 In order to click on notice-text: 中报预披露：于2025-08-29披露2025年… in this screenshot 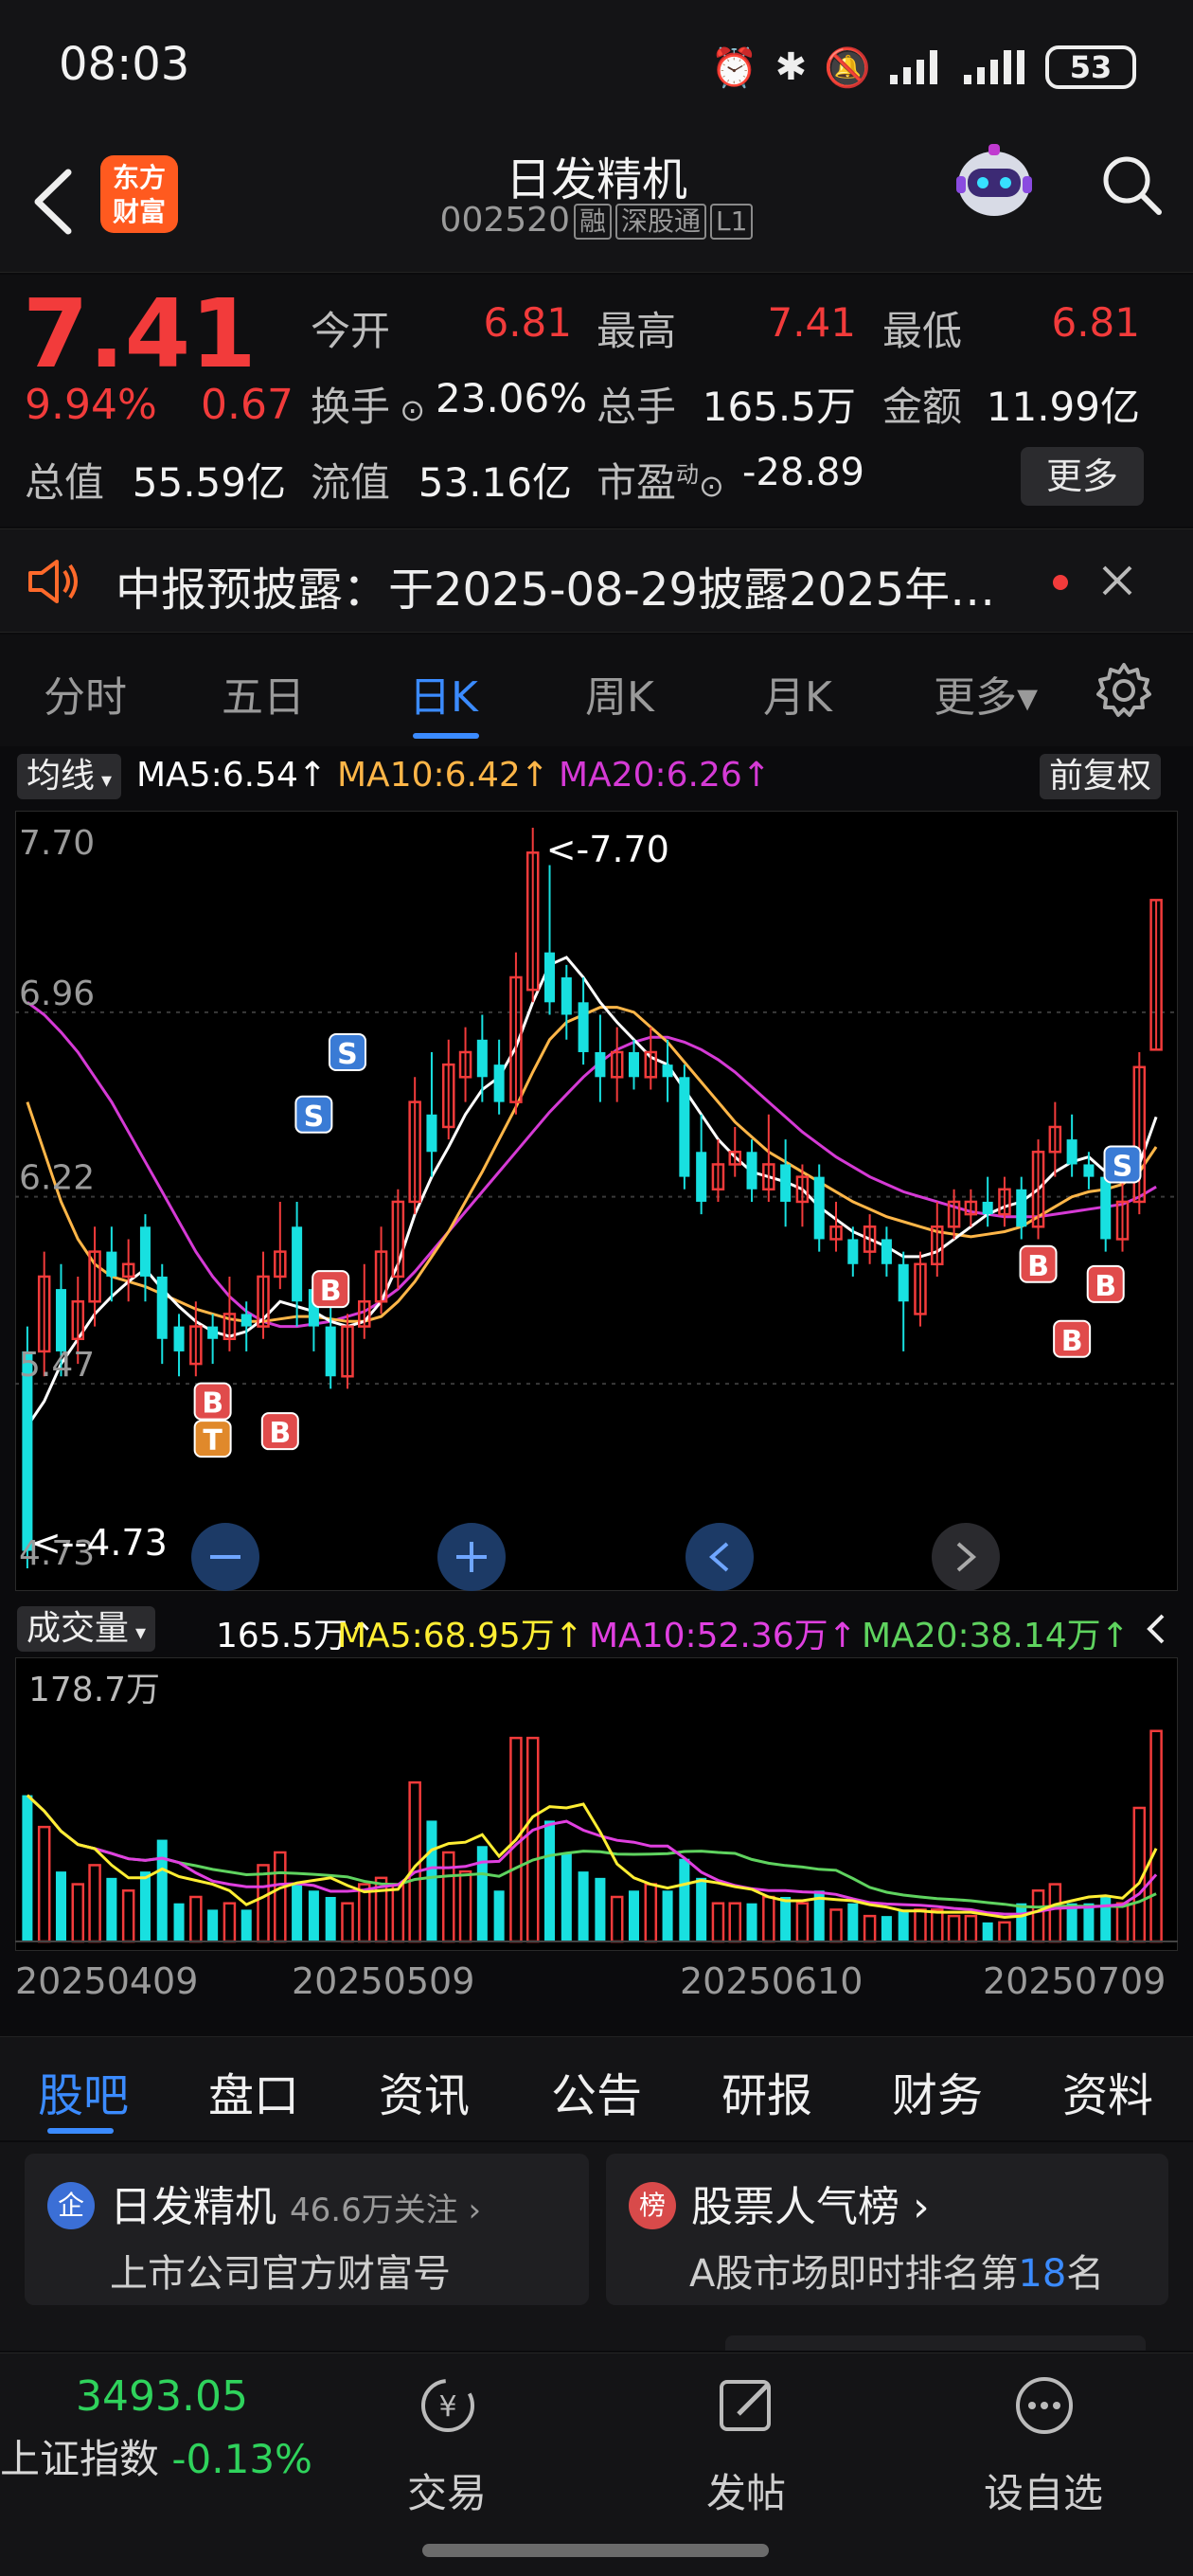, I will do `click(556, 590)`.